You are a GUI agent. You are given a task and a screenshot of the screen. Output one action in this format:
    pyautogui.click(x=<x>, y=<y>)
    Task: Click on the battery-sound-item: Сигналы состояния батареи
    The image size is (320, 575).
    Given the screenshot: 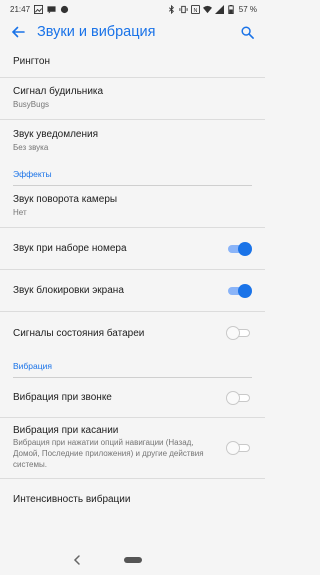 What is the action you would take?
    pyautogui.click(x=132, y=333)
    